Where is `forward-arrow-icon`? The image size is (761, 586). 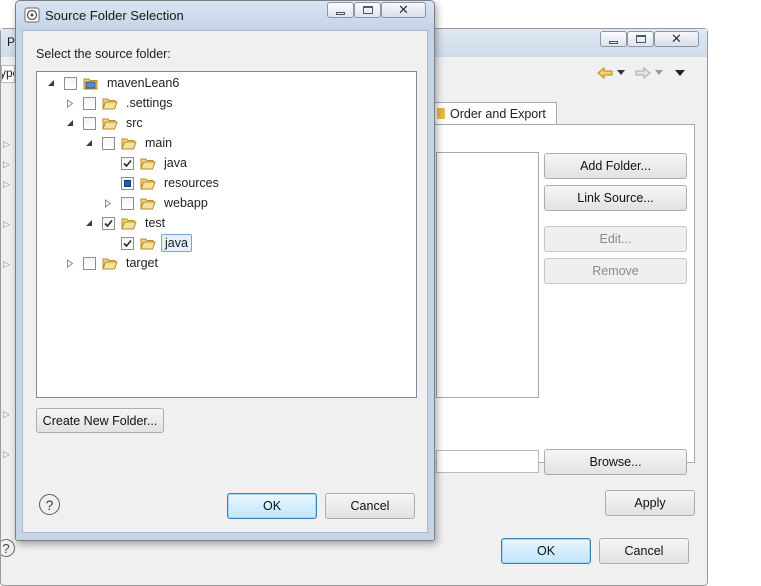
forward-arrow-icon is located at coordinates (643, 73).